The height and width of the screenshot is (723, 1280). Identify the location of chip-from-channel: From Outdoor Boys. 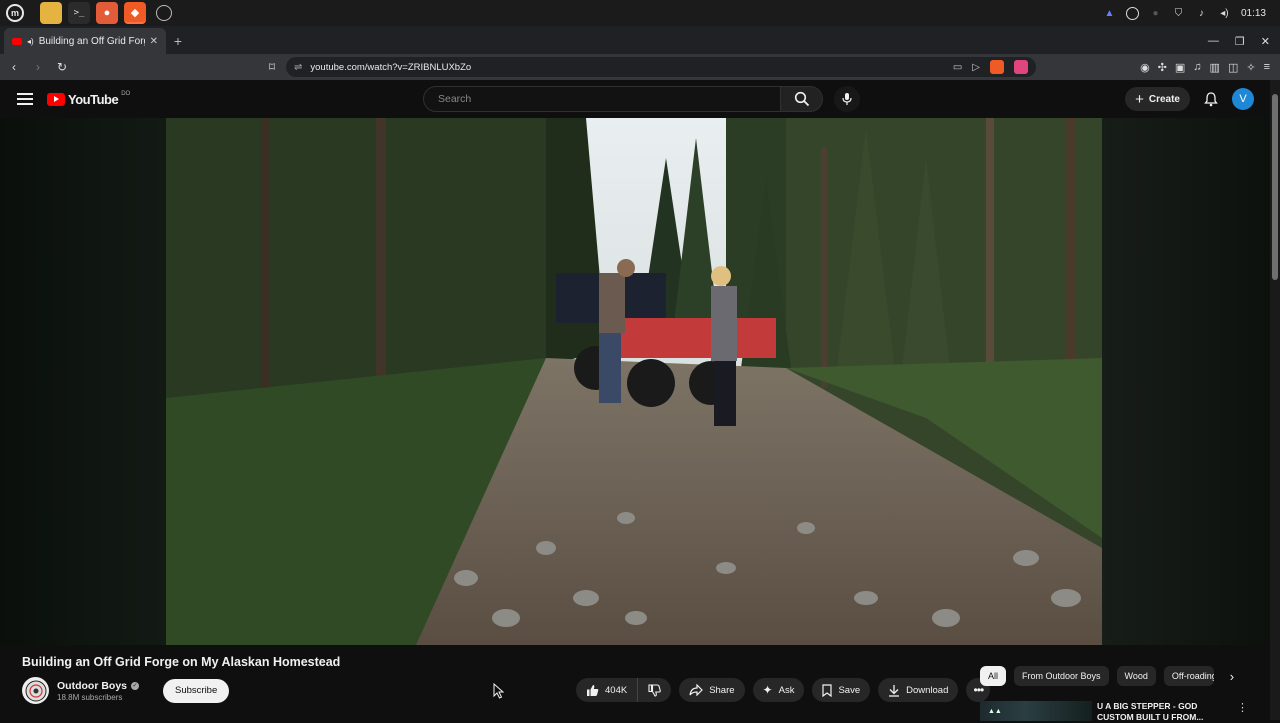
(1061, 676).